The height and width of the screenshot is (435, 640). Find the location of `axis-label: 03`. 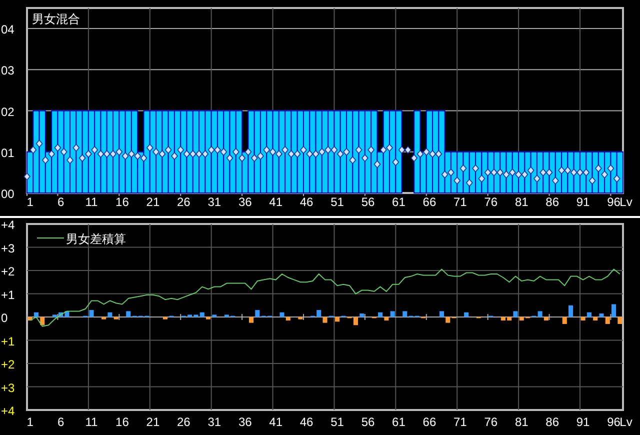

axis-label: 03 is located at coordinates (7, 71).